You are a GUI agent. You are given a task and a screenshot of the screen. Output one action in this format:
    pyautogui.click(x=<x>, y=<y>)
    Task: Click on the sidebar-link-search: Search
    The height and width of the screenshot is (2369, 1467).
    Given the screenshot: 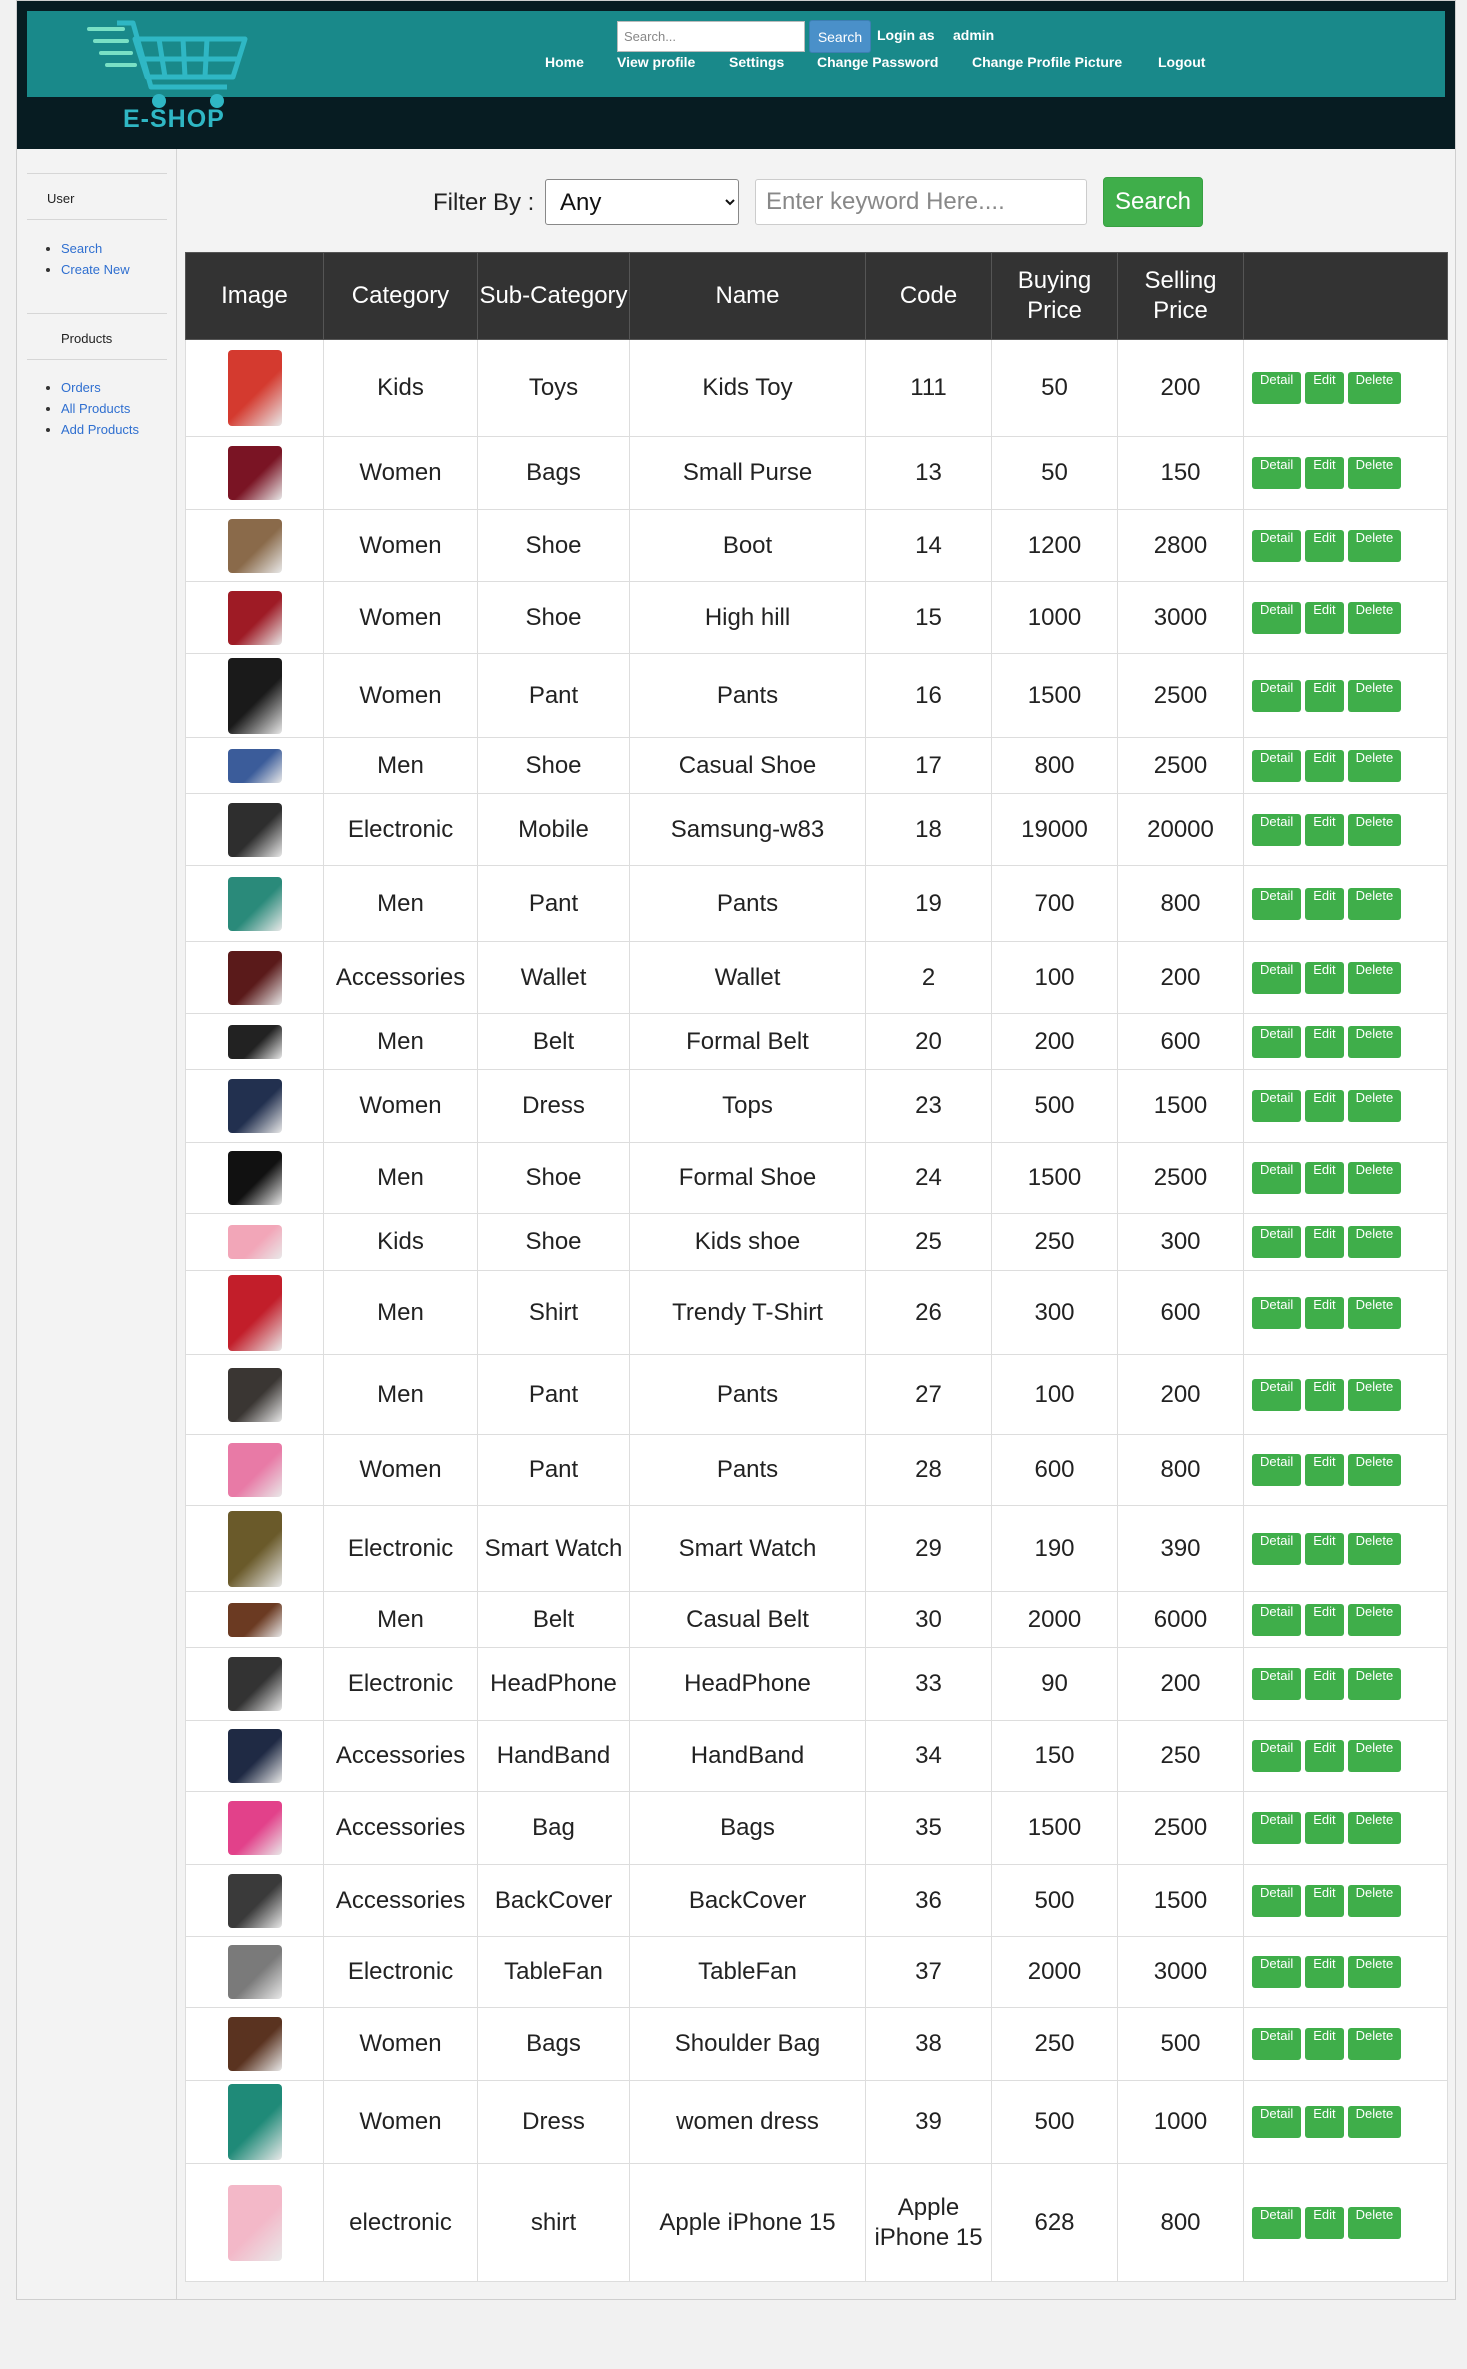 What is the action you would take?
    pyautogui.click(x=95, y=248)
    